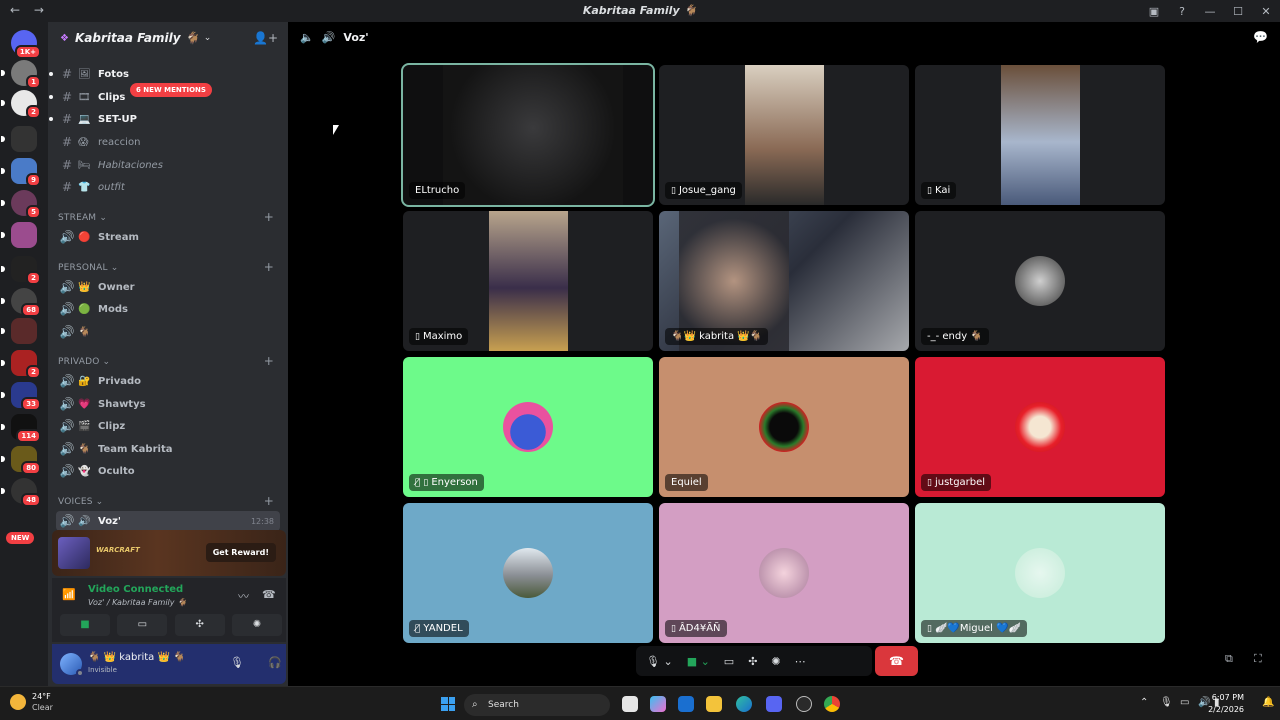  Describe the element at coordinates (164, 119) in the screenshot. I see `channel-setup: # 💻 SET-UP` at that location.